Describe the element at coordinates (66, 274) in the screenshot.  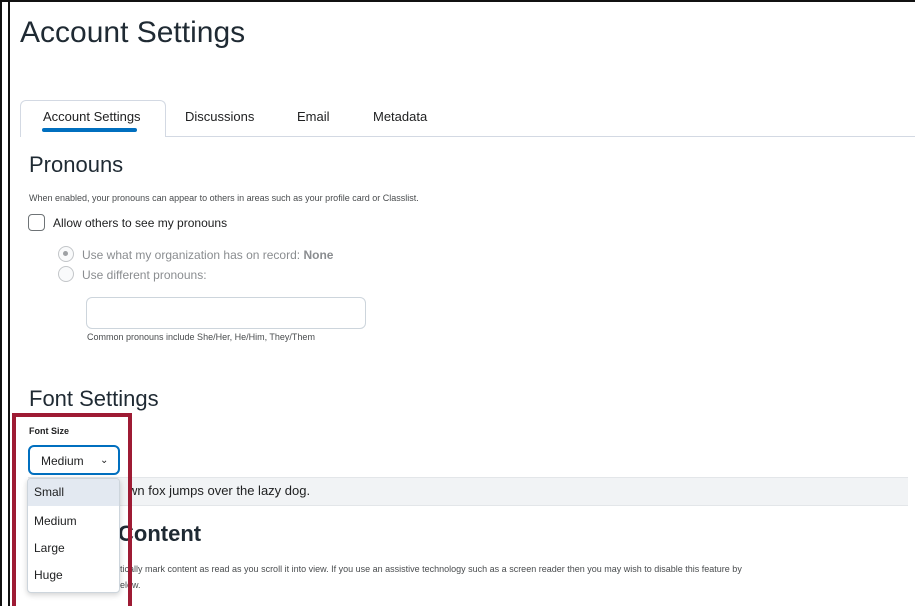
I see `radio-different-pronouns` at that location.